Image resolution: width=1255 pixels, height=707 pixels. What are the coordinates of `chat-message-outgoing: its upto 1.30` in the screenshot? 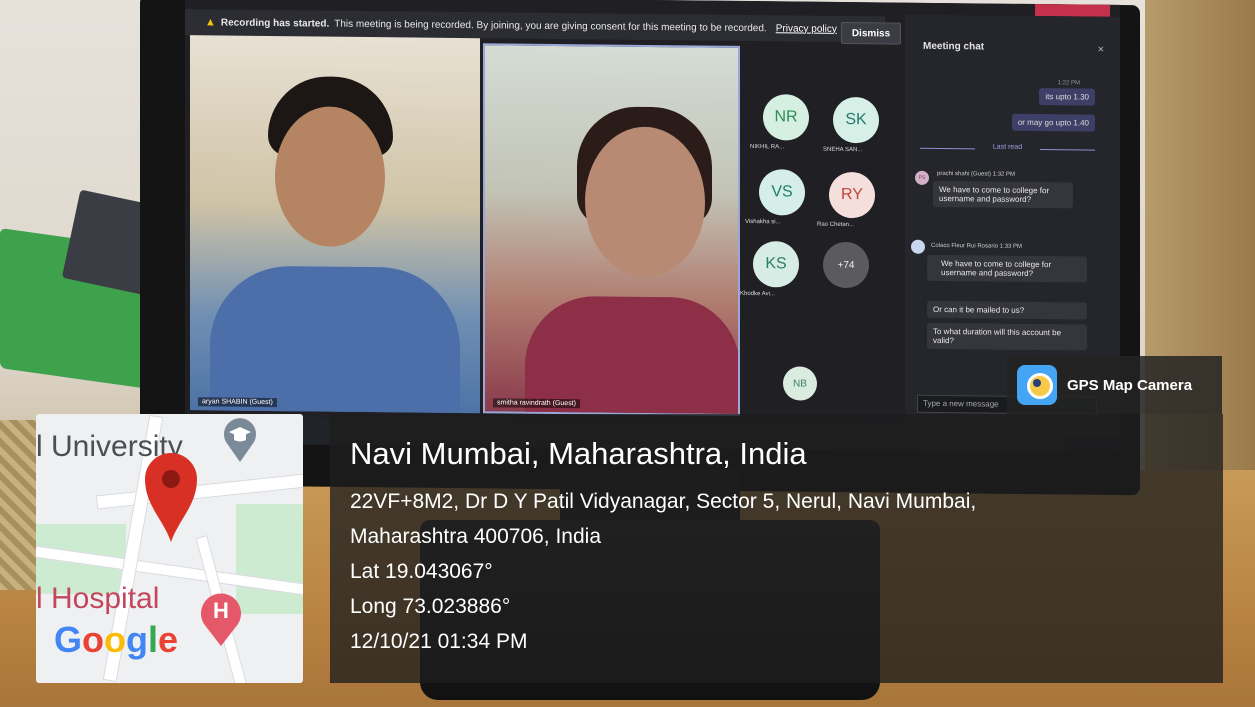 It's located at (1067, 97).